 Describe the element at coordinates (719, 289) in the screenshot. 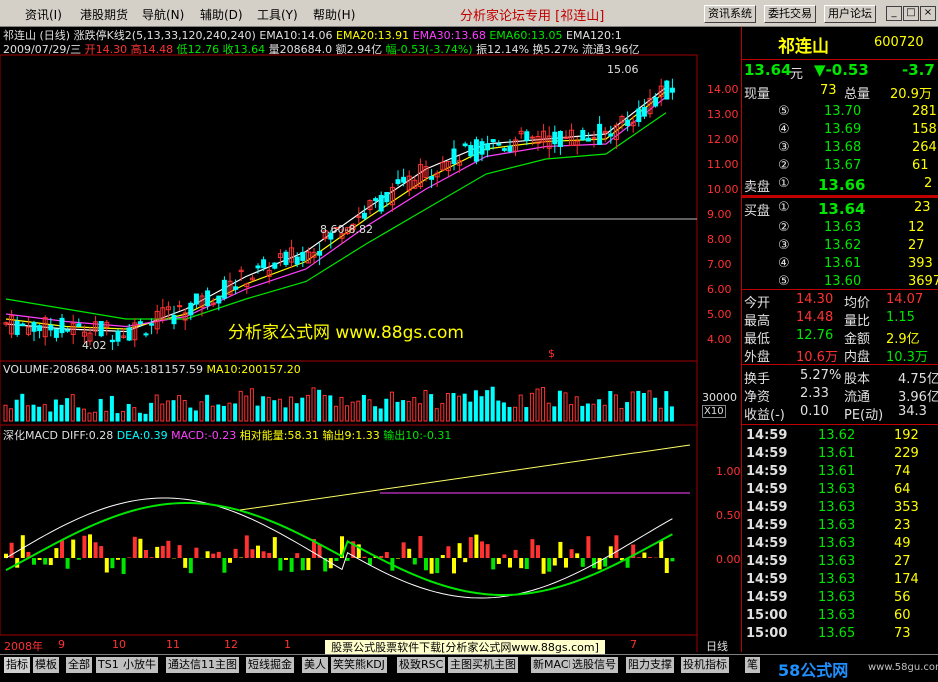

I see `price-tick: 6.00` at that location.